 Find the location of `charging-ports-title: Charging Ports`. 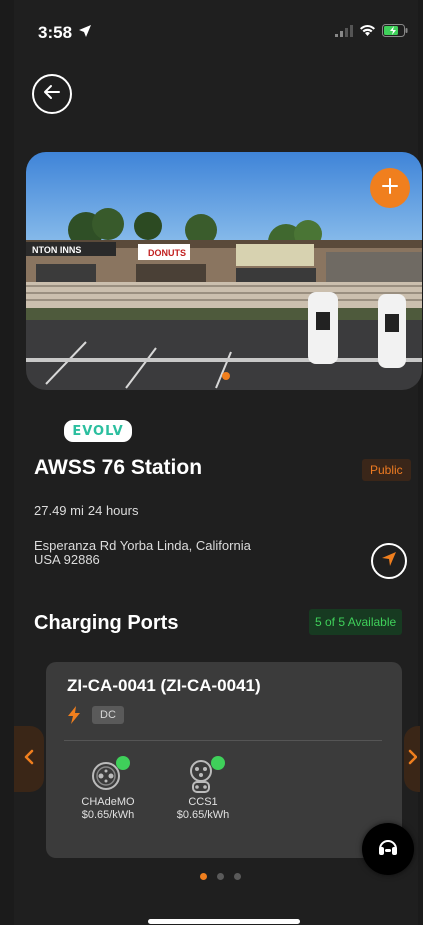

charging-ports-title: Charging Ports is located at coordinates (106, 623).